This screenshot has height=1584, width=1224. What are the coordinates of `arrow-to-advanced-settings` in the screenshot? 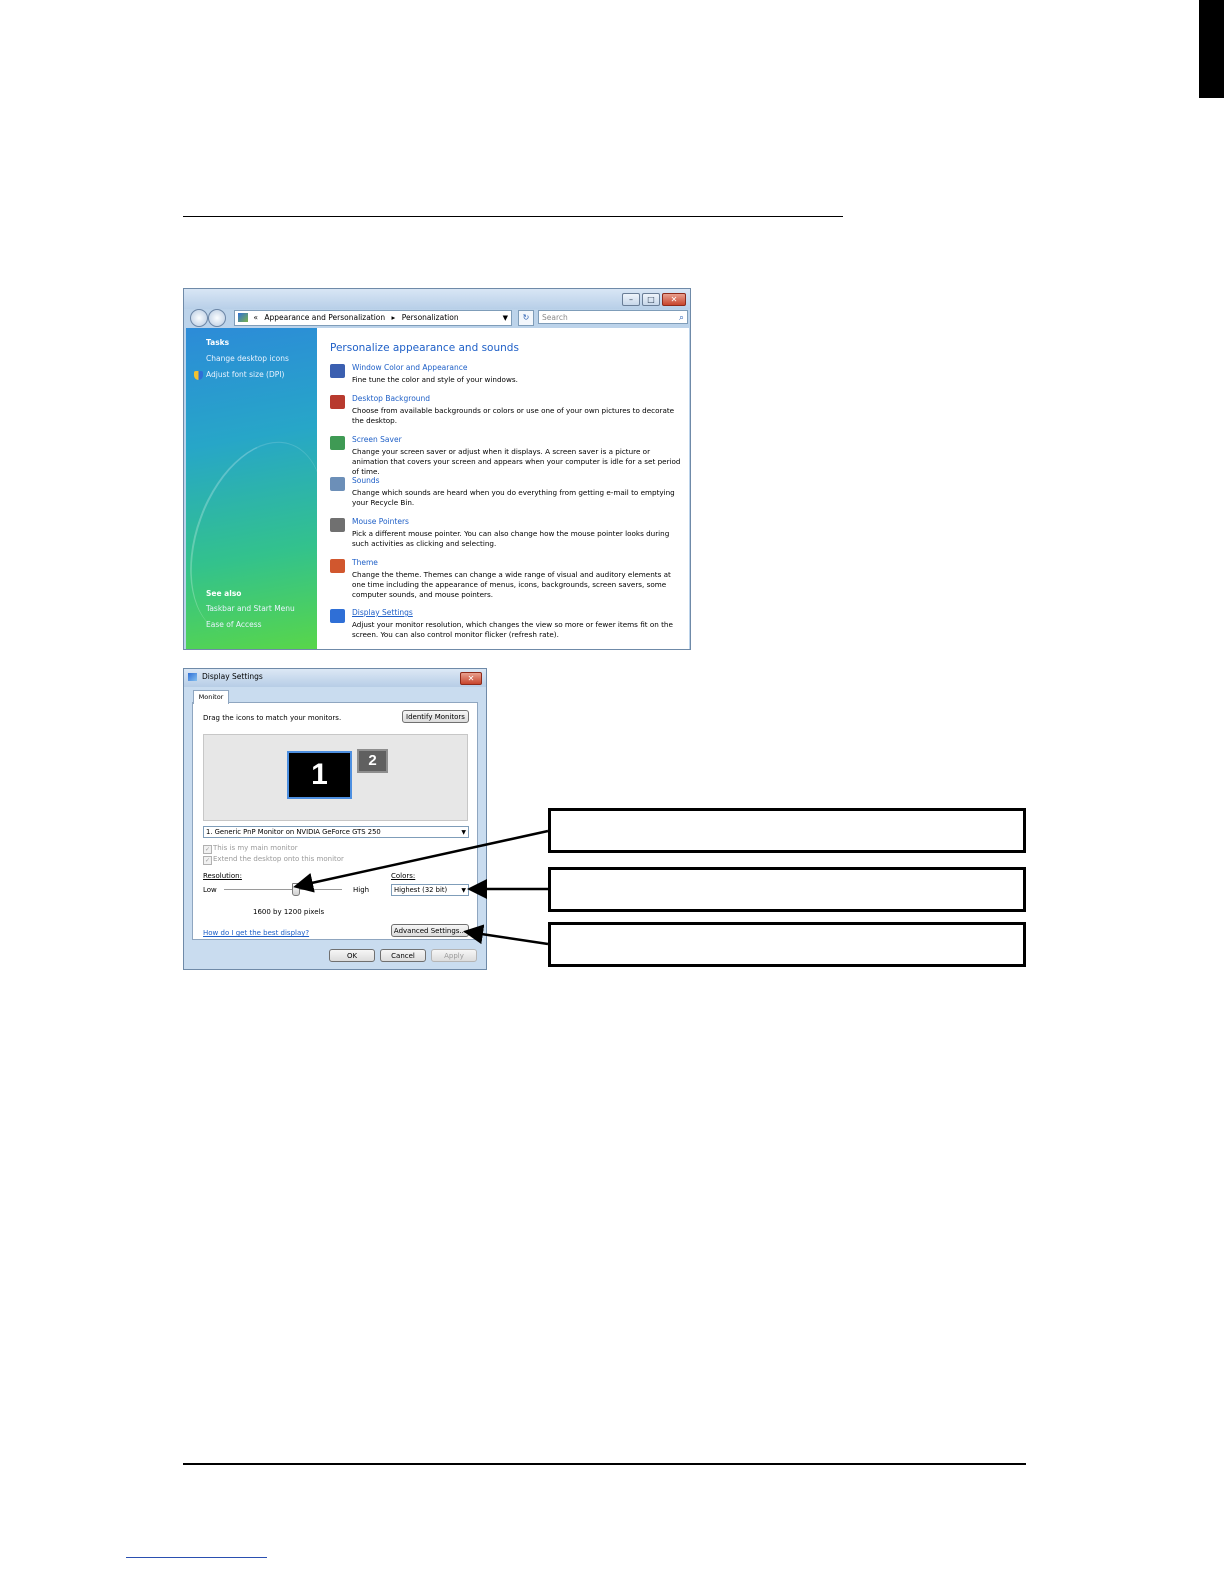 It's located at (506, 935).